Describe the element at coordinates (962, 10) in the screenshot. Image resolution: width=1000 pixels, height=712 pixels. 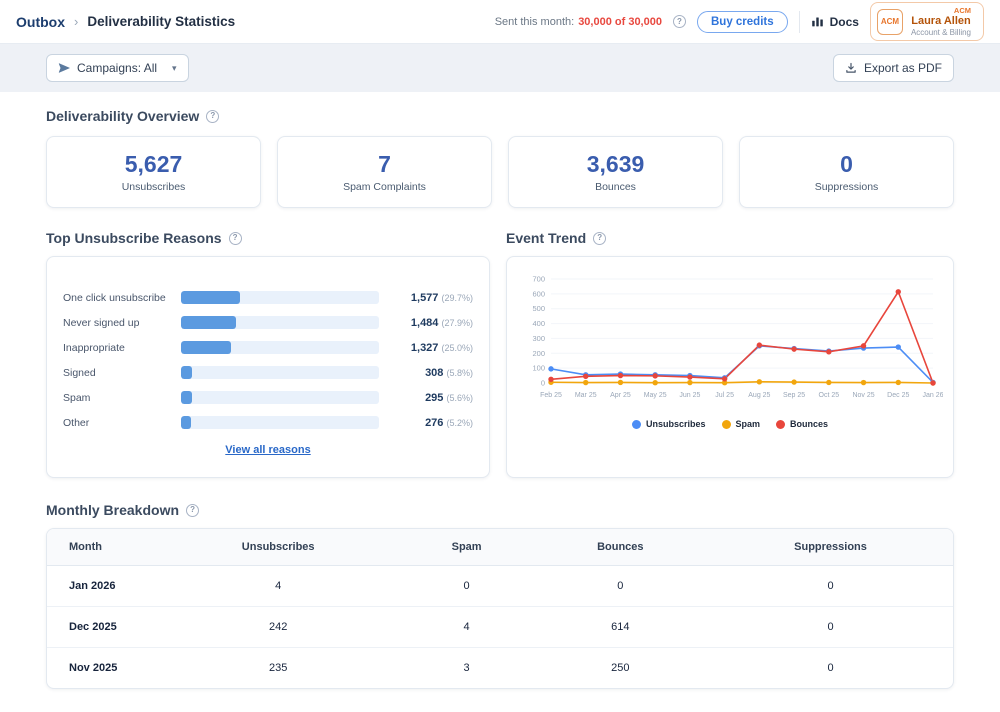
I see `account-org: ACM` at that location.